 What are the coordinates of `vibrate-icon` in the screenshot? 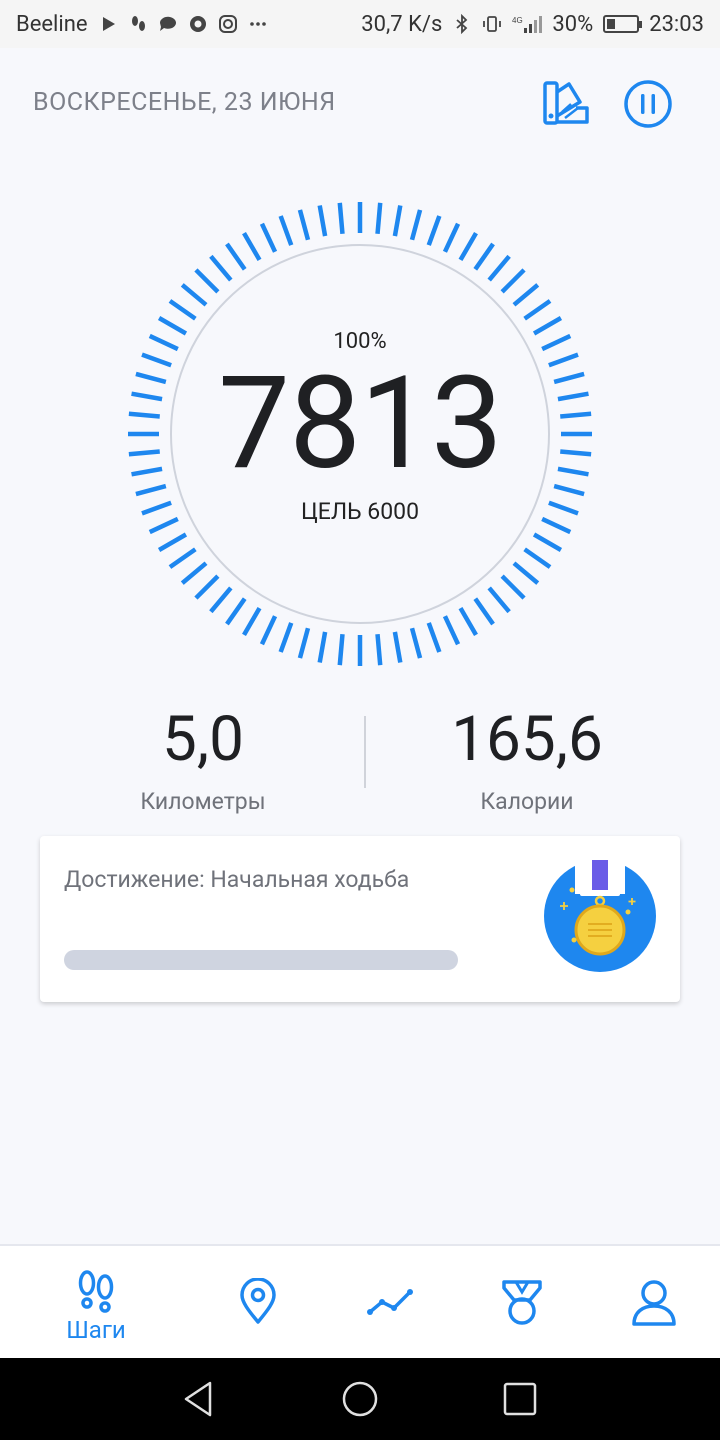 It's located at (492, 24).